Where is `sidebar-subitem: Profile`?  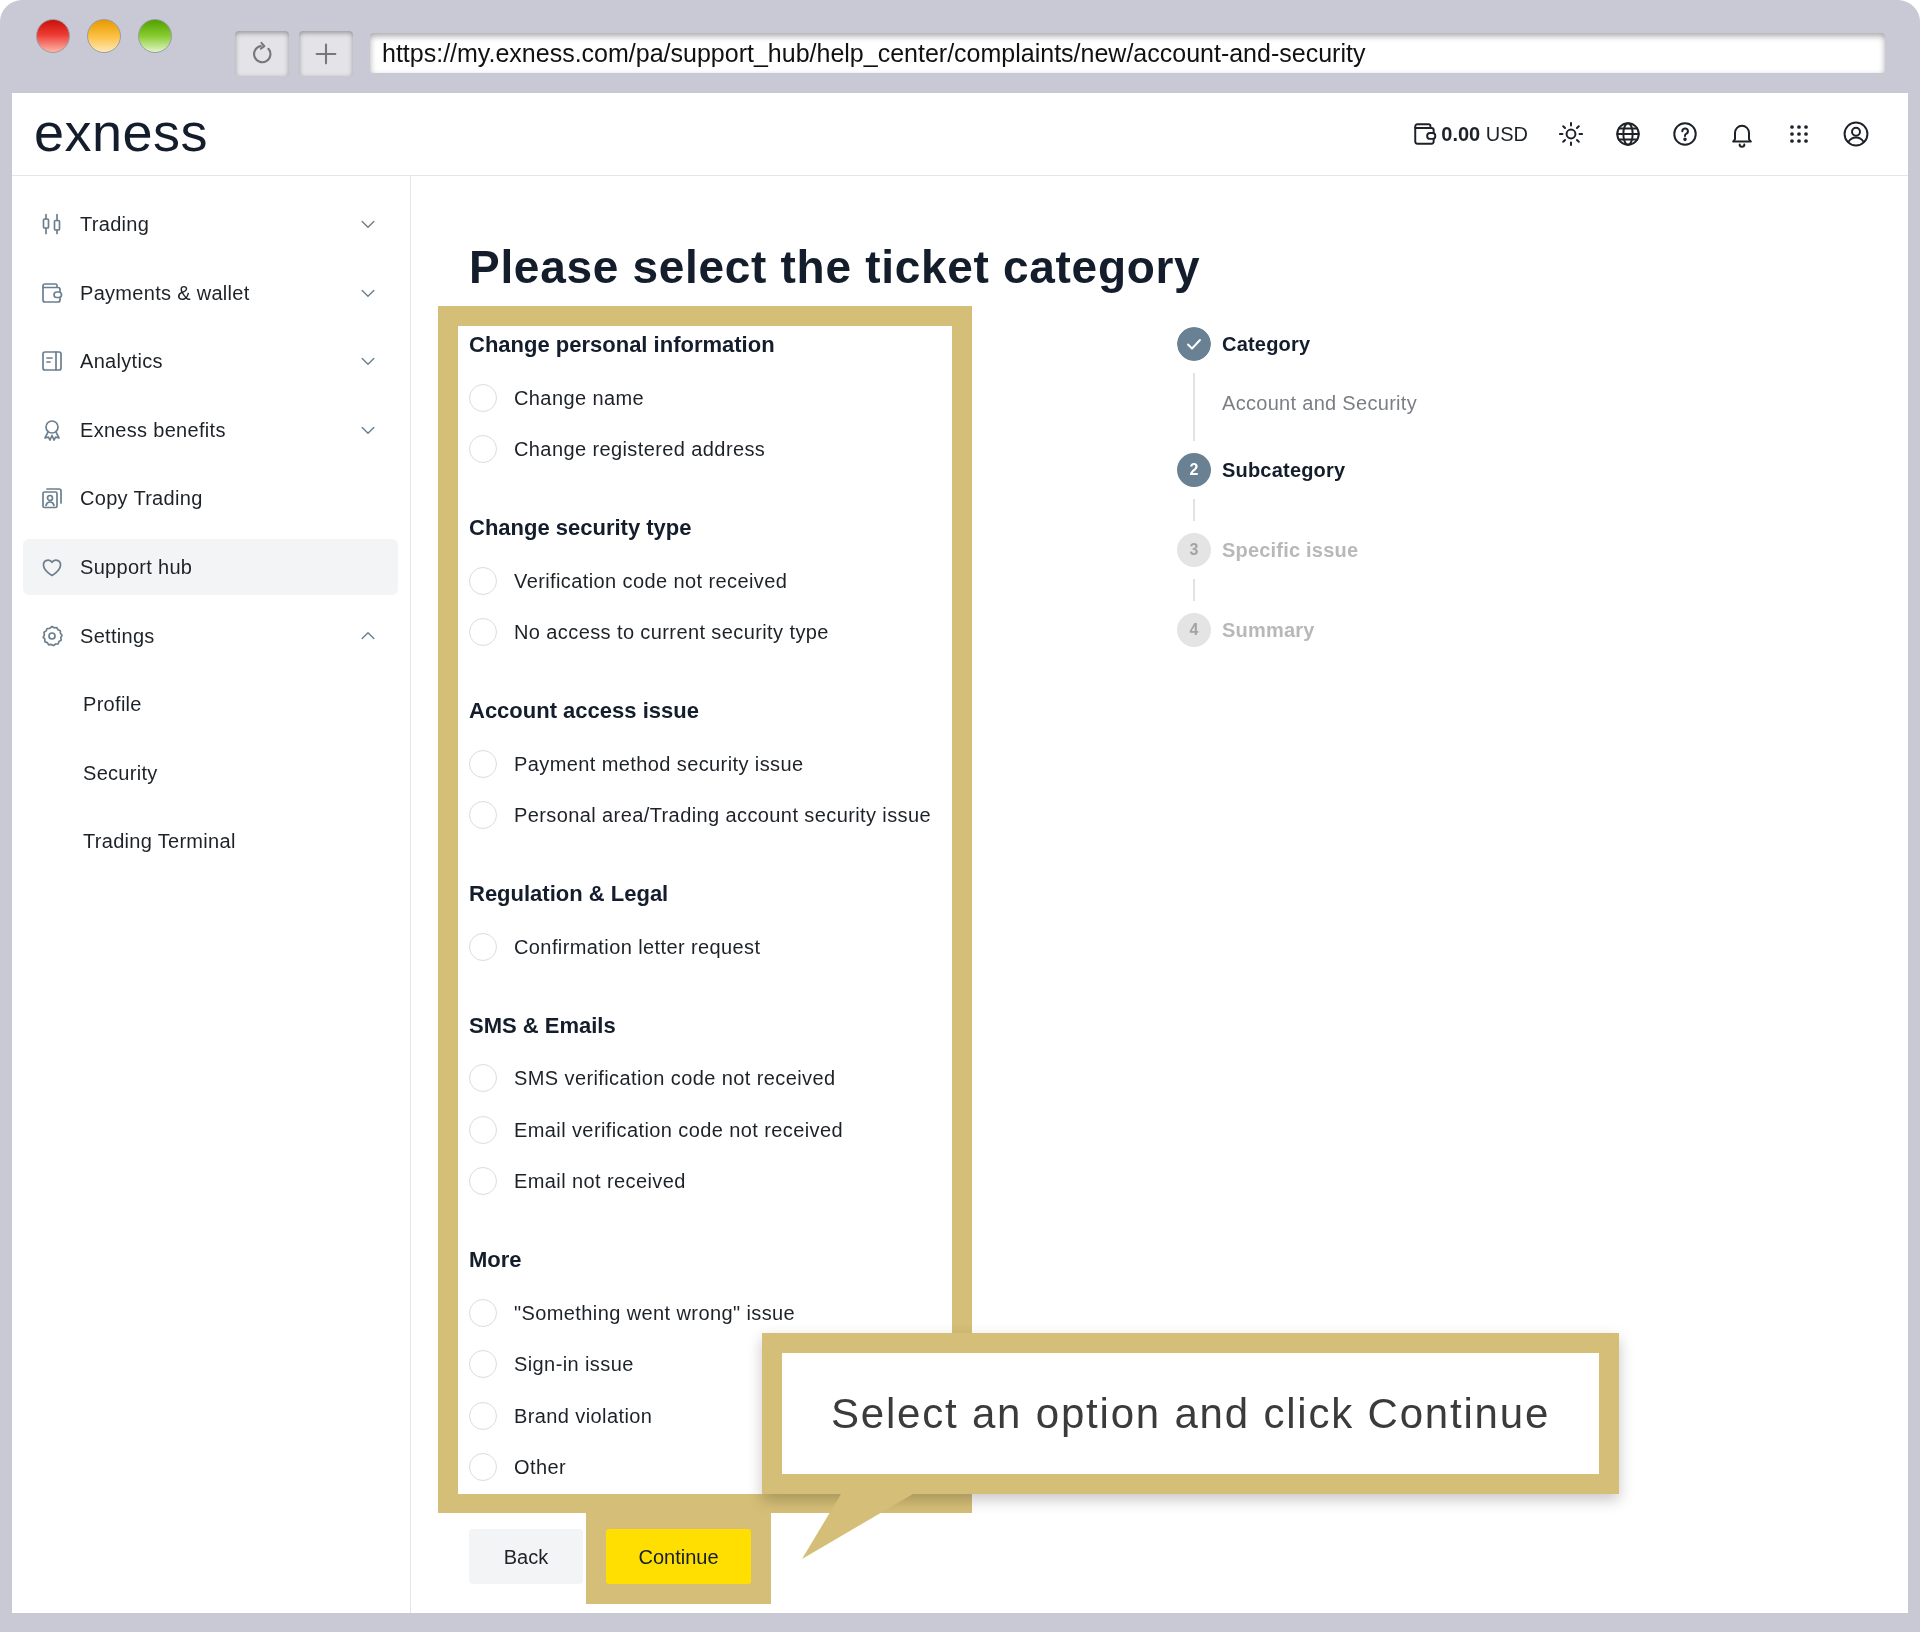 sidebar-subitem: Profile is located at coordinates (210, 704).